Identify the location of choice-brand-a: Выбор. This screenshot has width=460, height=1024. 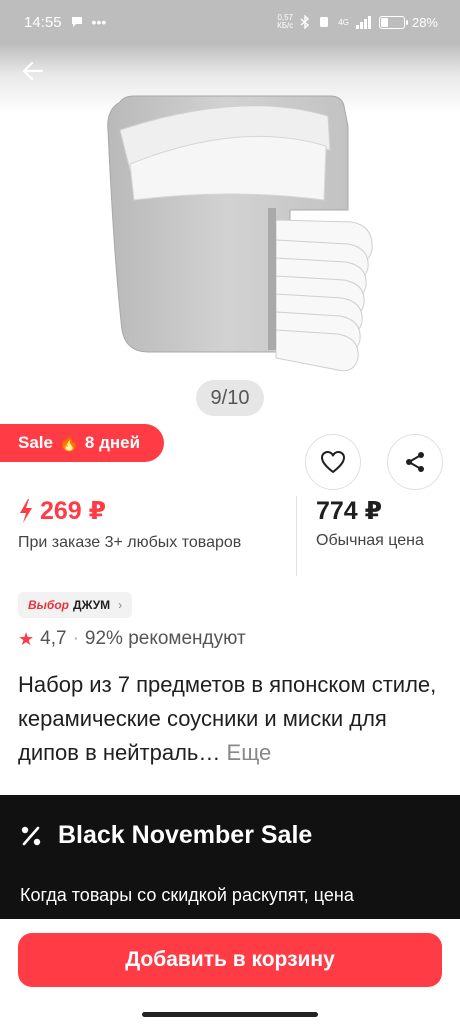
(49, 605).